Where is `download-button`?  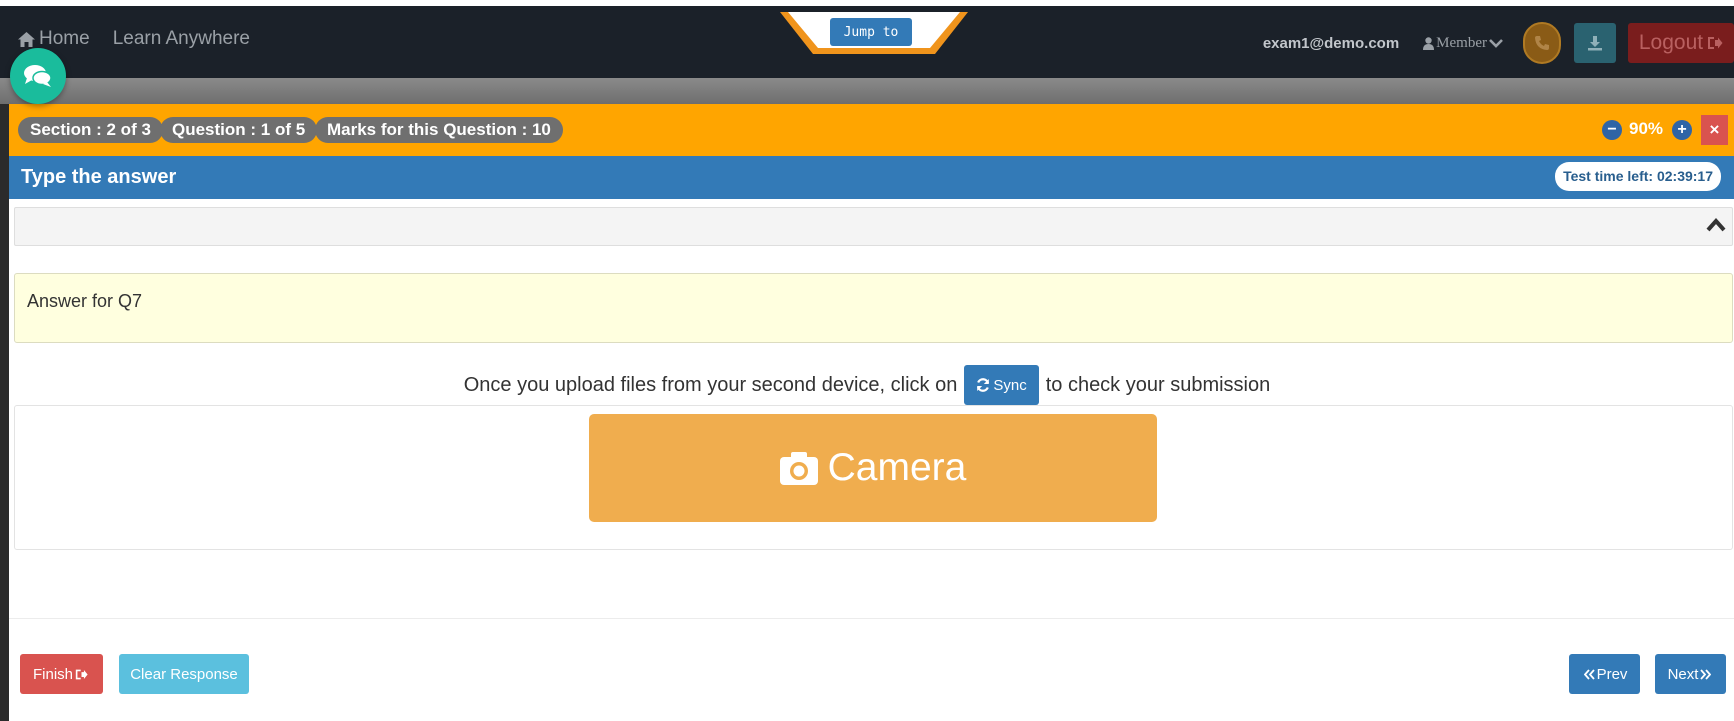
download-button is located at coordinates (1595, 43).